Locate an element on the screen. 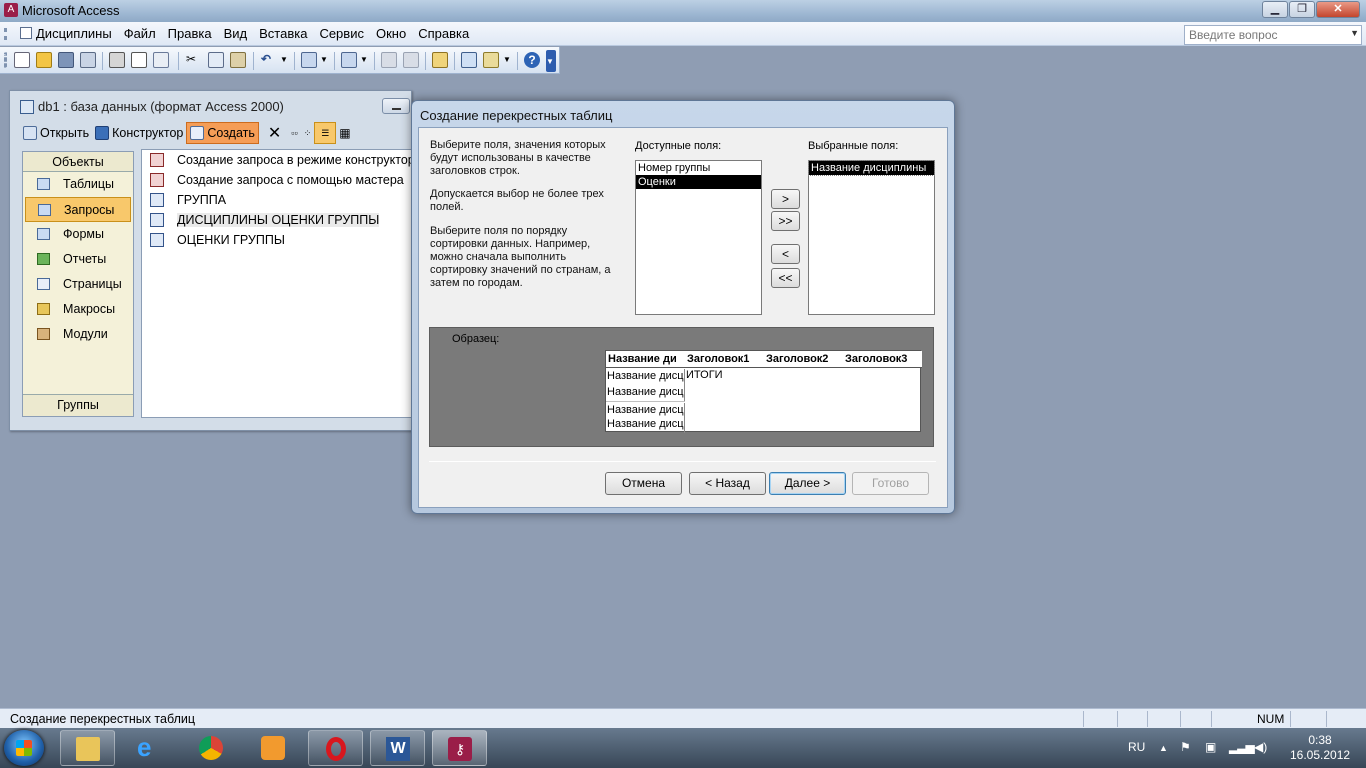 The width and height of the screenshot is (1366, 768). help-icon: ? is located at coordinates (532, 60).